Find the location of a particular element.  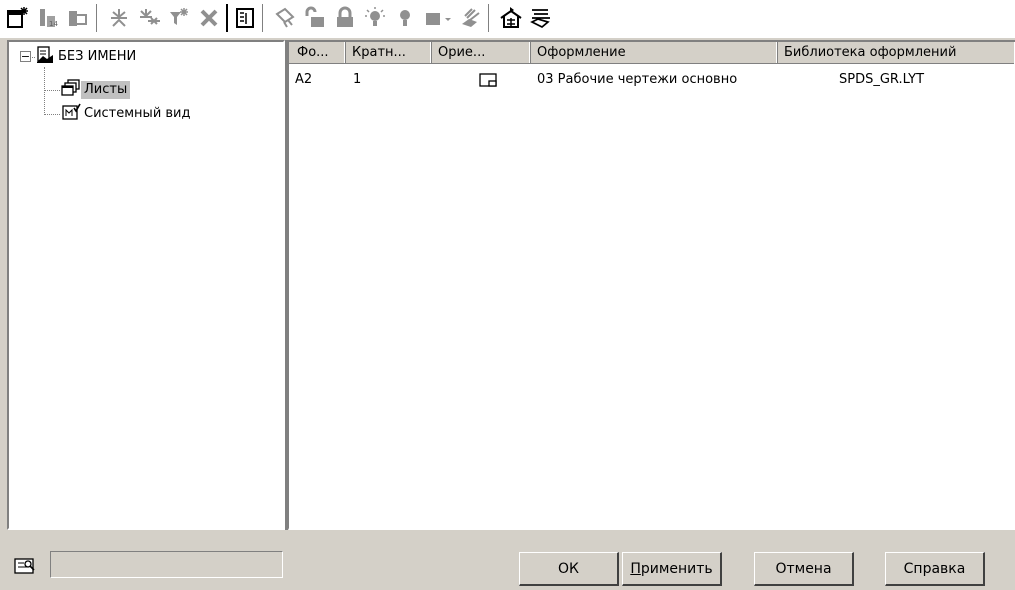

tree-item-label: Системный вид is located at coordinates (137, 113).